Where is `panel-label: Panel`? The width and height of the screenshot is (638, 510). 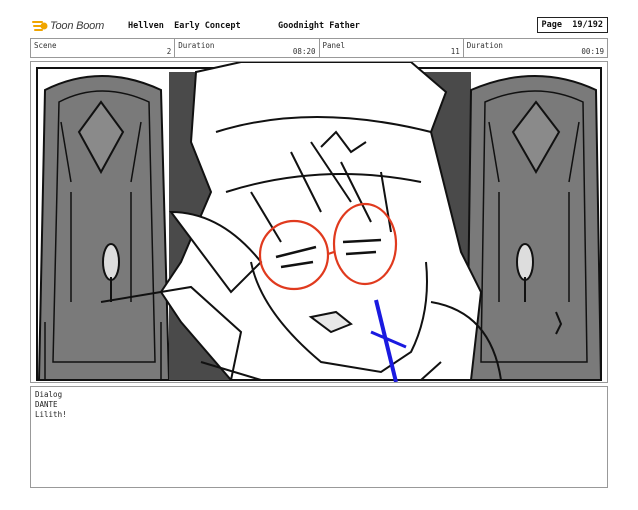 panel-label: Panel is located at coordinates (334, 45).